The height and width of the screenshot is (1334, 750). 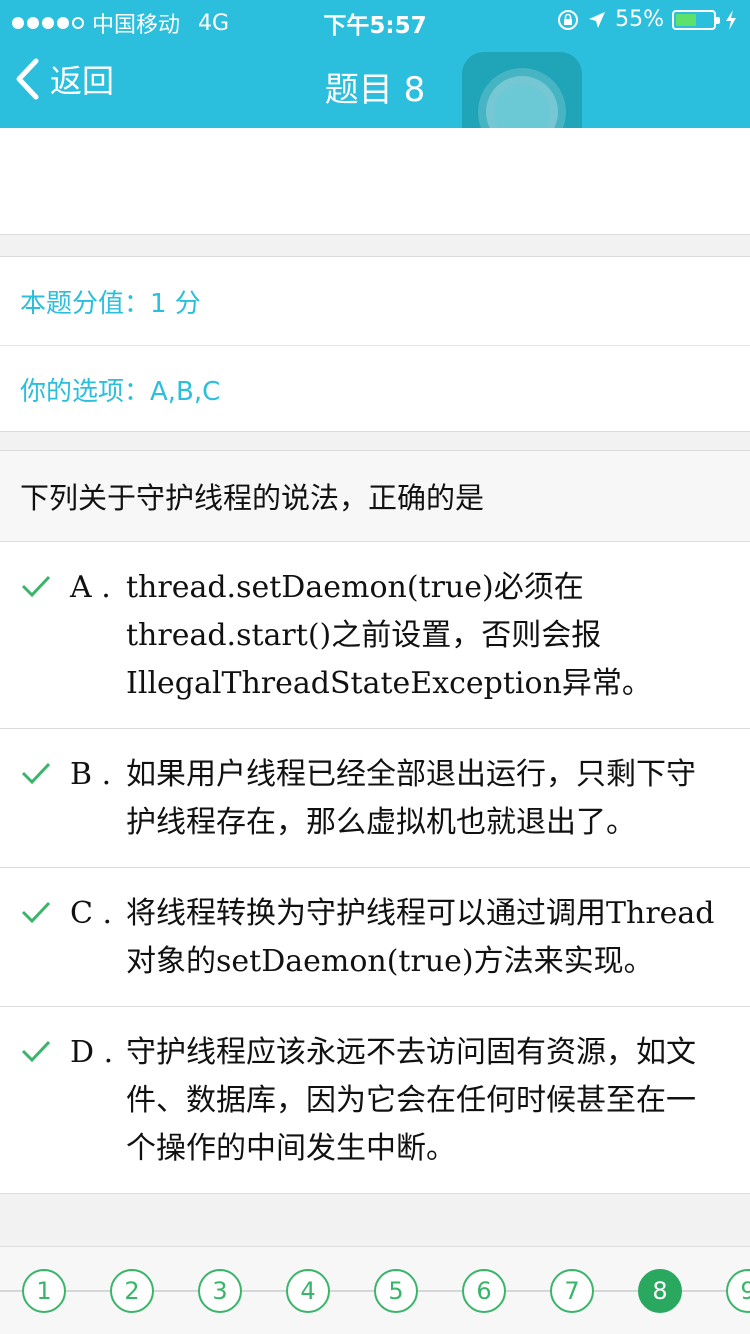 I want to click on battery-percent: 55%, so click(x=639, y=19).